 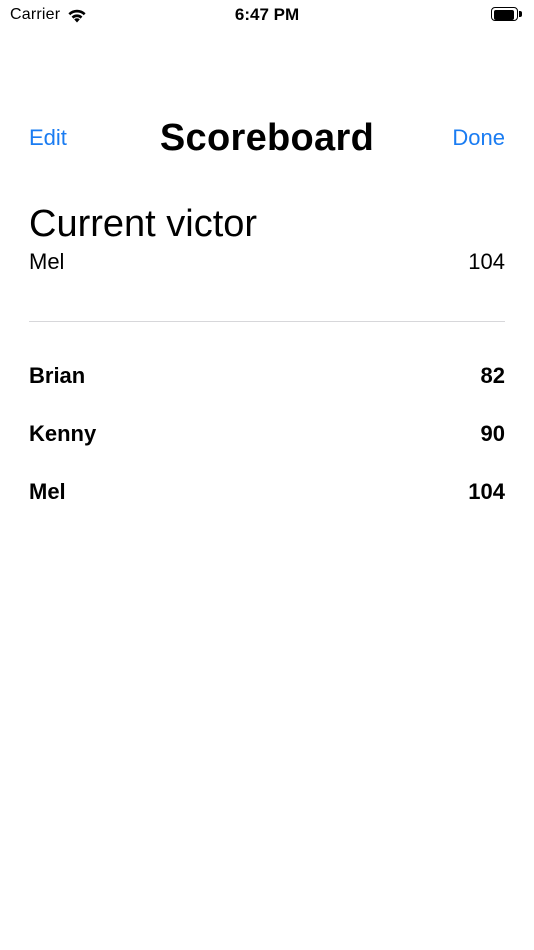 I want to click on battery-fill, so click(x=504, y=15).